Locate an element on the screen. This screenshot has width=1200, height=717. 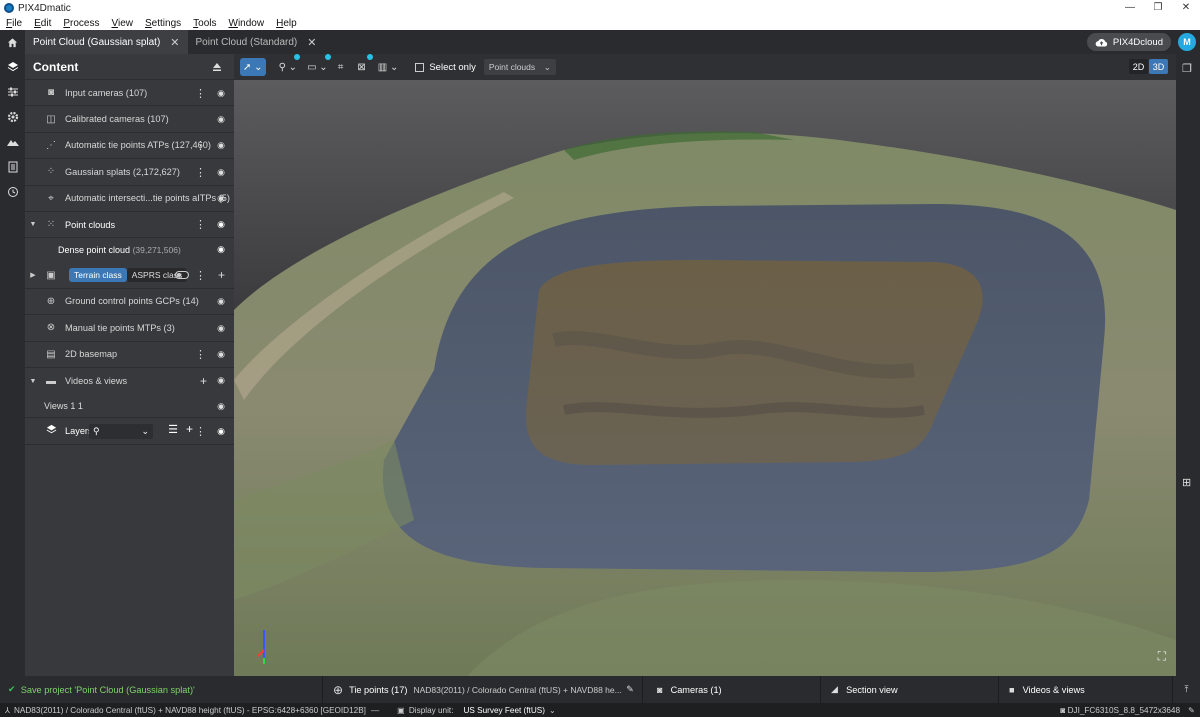
menu-settings: Settings is located at coordinates (163, 23).